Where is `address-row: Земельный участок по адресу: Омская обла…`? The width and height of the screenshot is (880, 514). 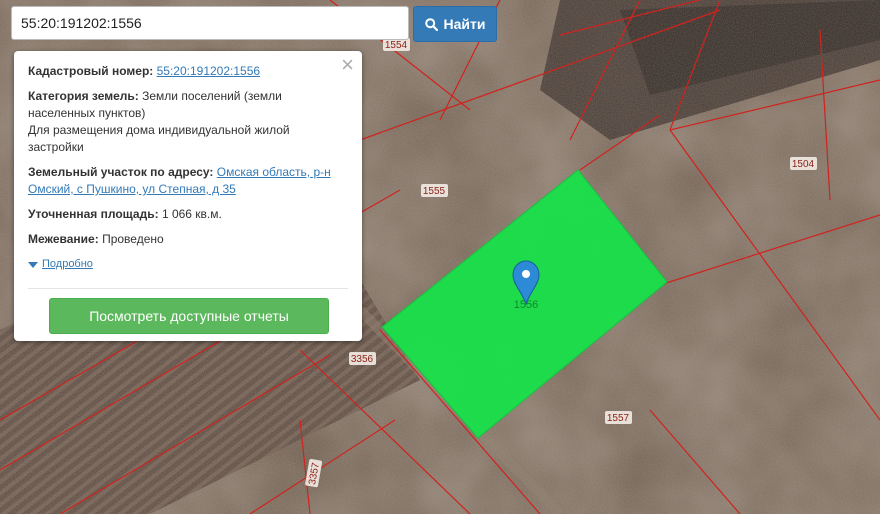 address-row: Земельный участок по адресу: Омская обла… is located at coordinates (188, 181).